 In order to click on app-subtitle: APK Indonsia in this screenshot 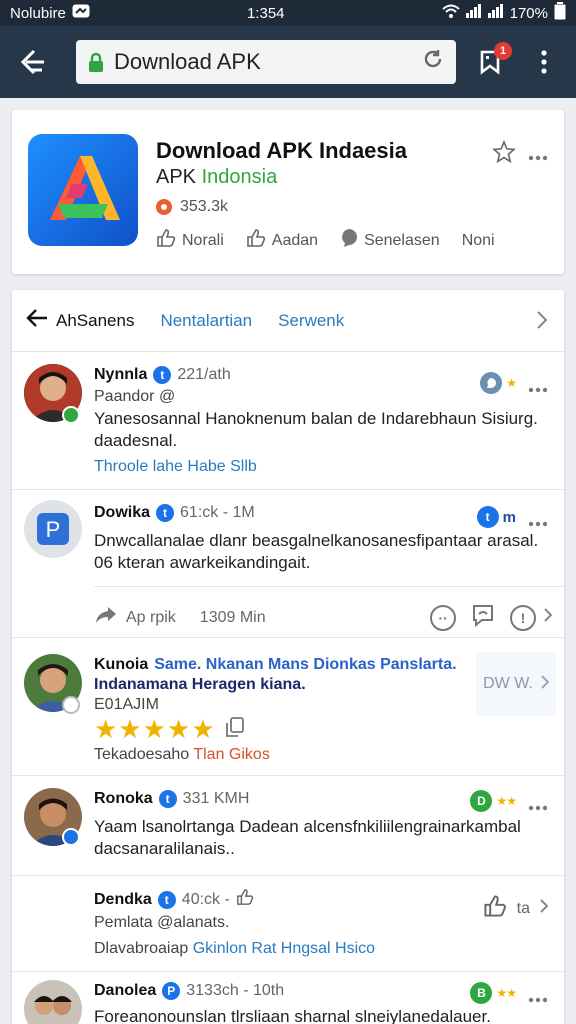, I will do `click(216, 177)`.